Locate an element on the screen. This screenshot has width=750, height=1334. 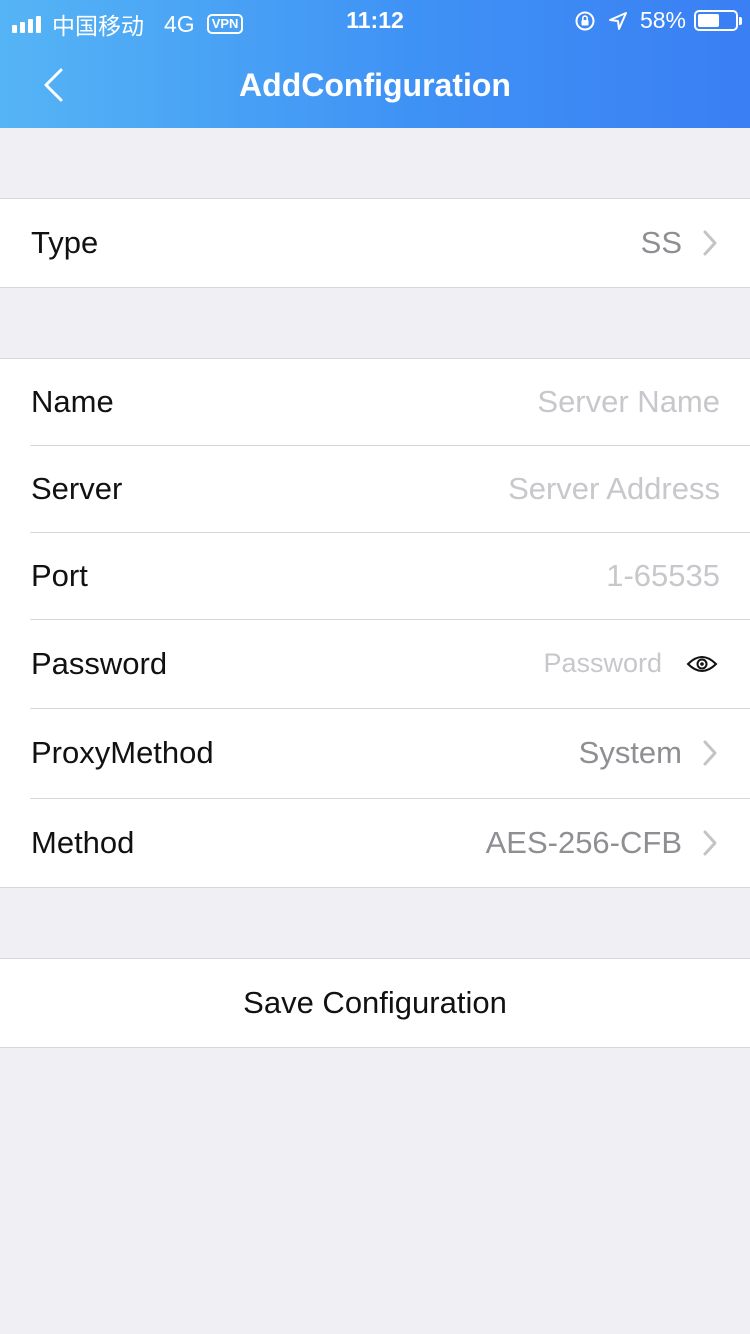
type-group: Type SS is located at coordinates (375, 243).